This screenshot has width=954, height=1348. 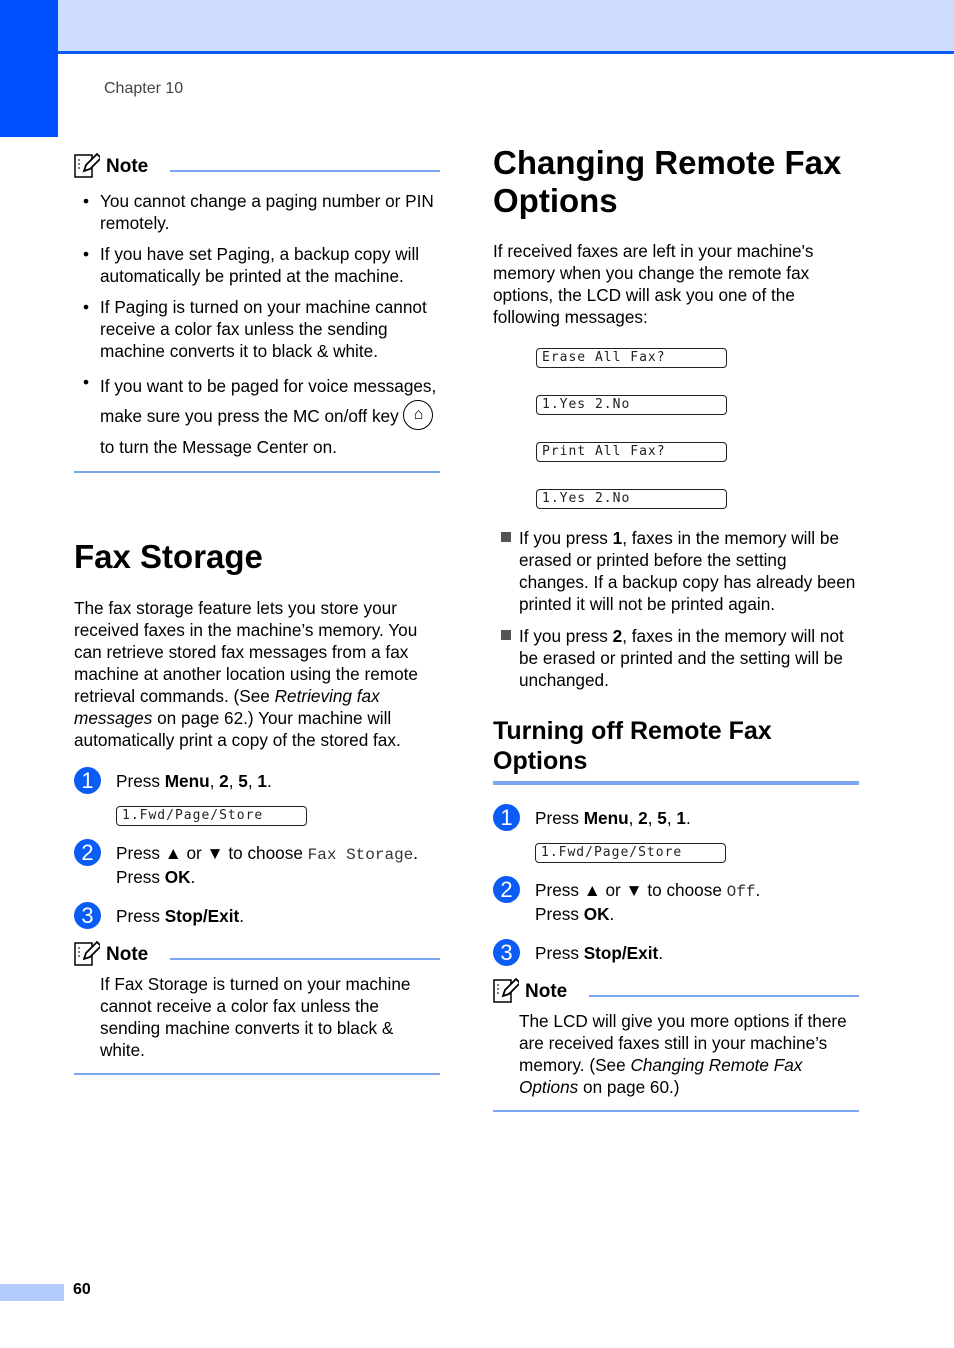 I want to click on lcd-display: Erase All Fax?, so click(x=631, y=358).